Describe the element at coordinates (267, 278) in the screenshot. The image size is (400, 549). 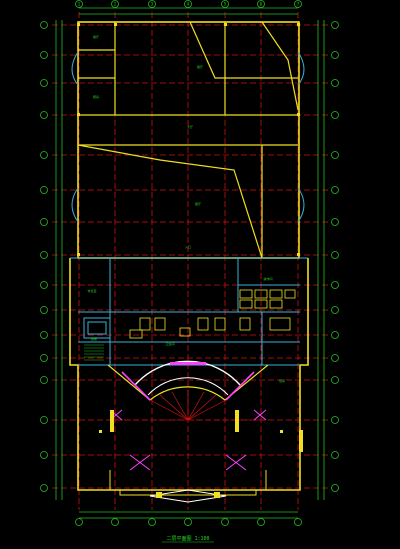
I see `room-label-5: 操作间` at that location.